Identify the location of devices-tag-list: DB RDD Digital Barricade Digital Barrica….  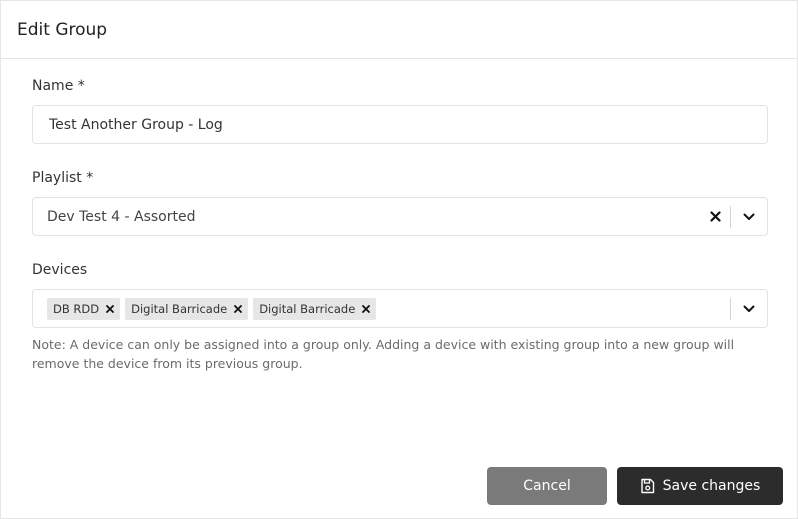
(381, 308).